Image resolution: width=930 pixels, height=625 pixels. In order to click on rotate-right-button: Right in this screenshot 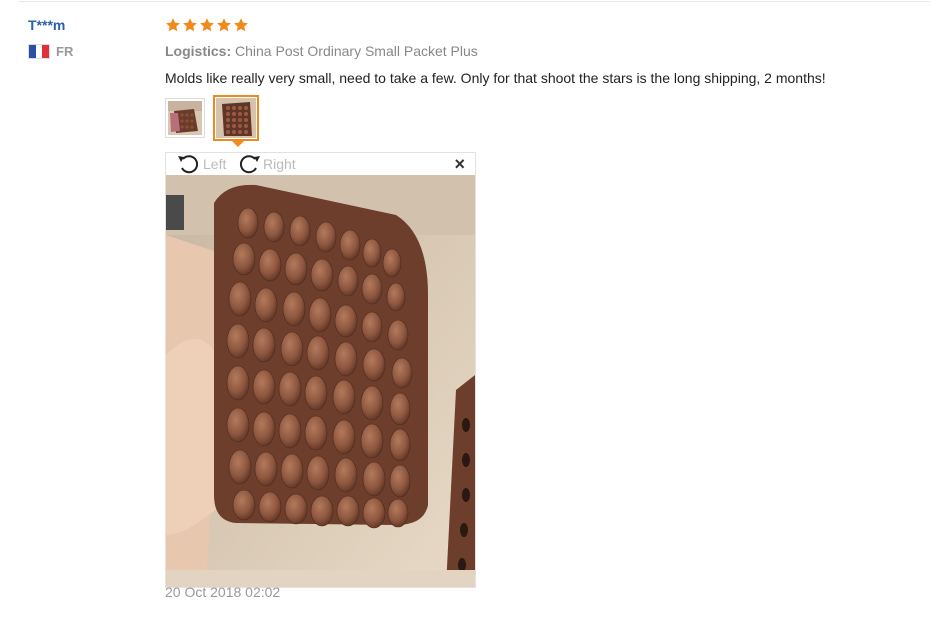, I will do `click(266, 164)`.